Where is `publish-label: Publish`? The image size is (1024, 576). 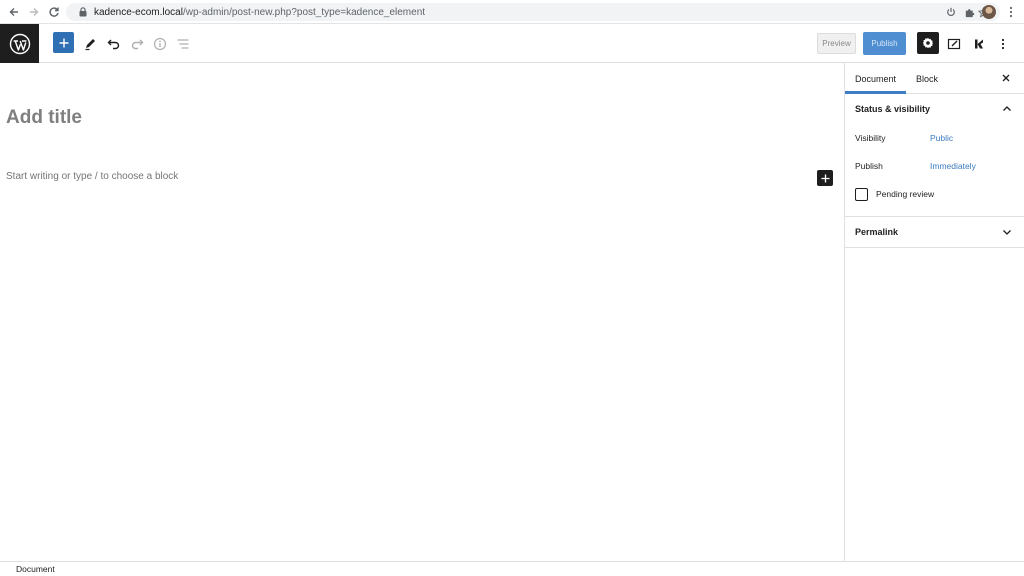
publish-label: Publish is located at coordinates (869, 166).